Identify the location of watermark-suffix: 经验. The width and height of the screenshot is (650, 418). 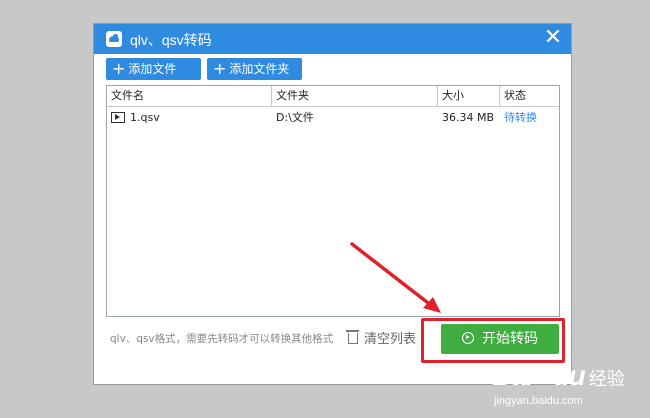
(606, 379).